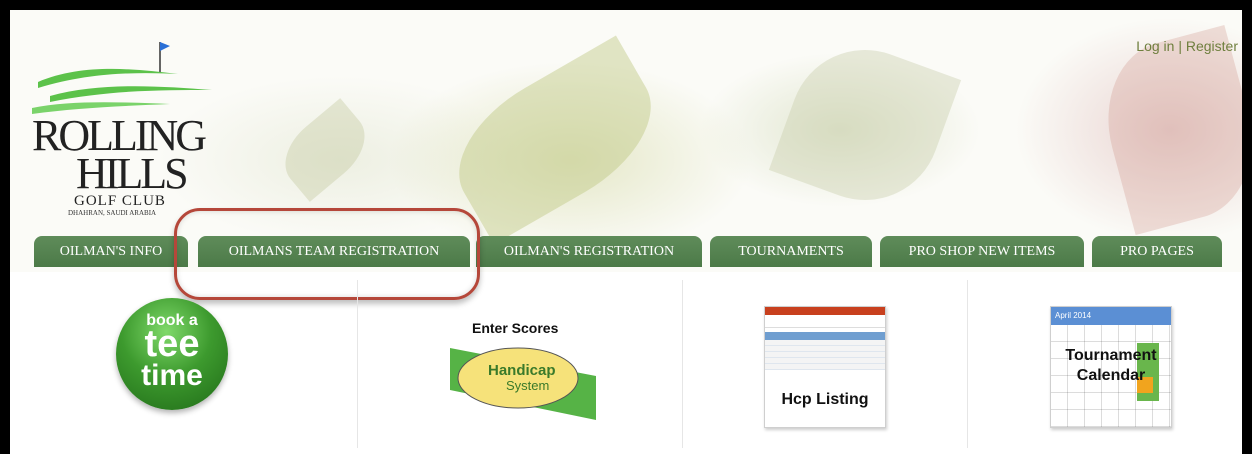 This screenshot has height=454, width=1252. I want to click on handicap-line2: System, so click(528, 385).